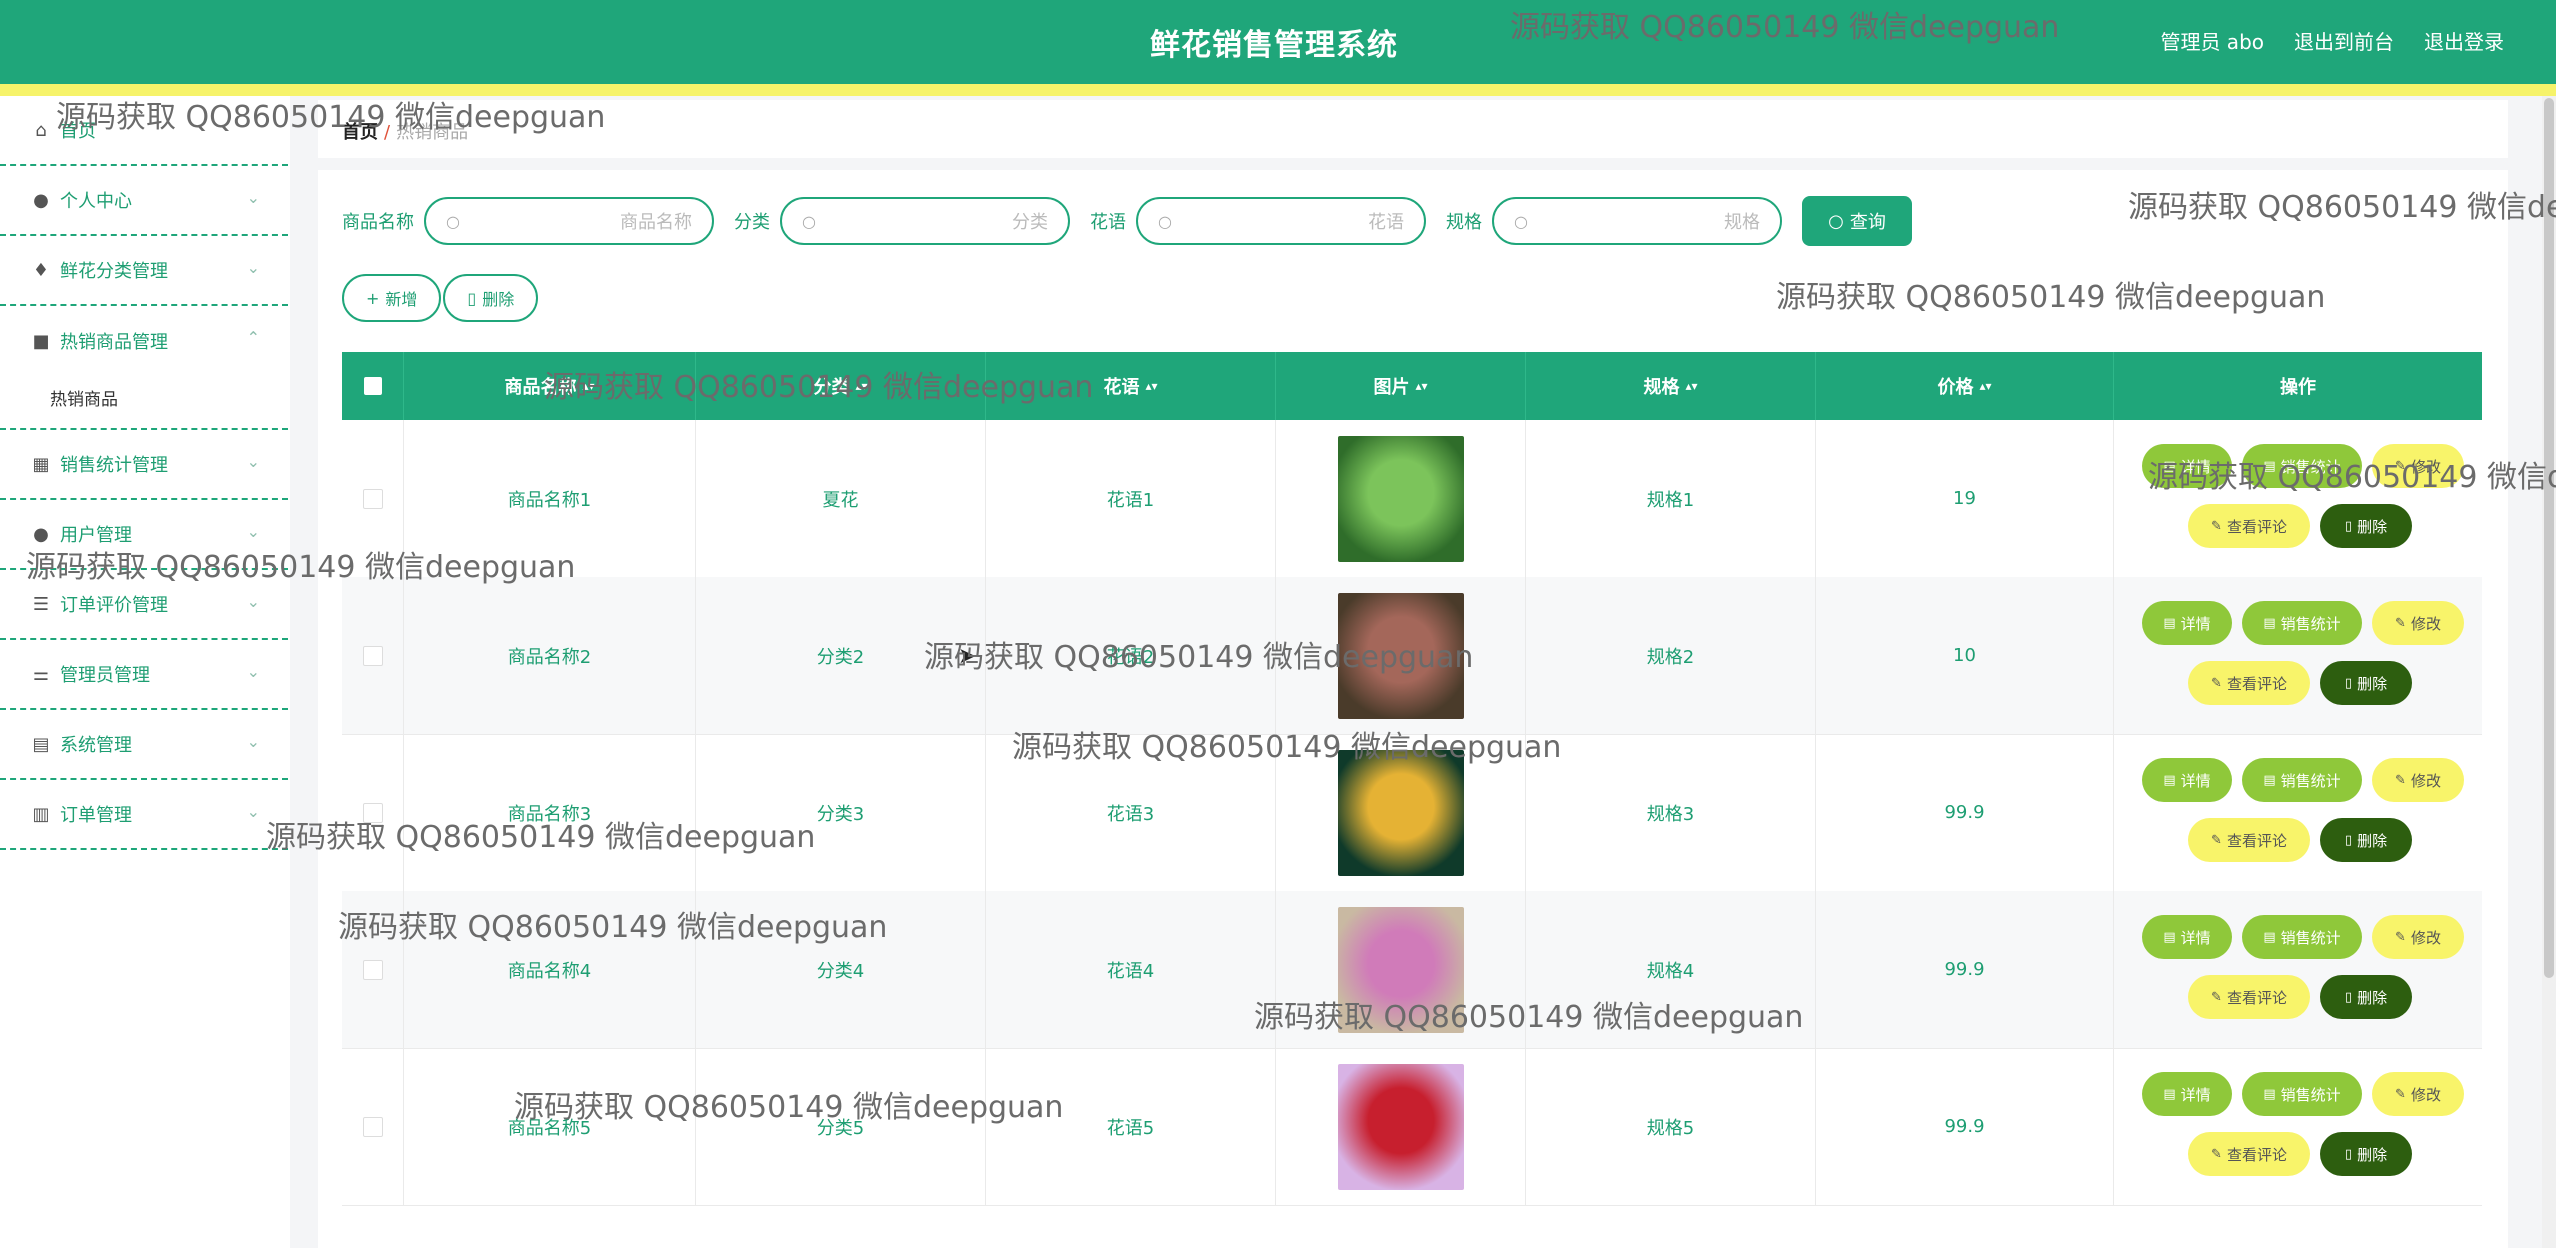  What do you see at coordinates (453, 221) in the screenshot?
I see `search-icon: ○` at bounding box center [453, 221].